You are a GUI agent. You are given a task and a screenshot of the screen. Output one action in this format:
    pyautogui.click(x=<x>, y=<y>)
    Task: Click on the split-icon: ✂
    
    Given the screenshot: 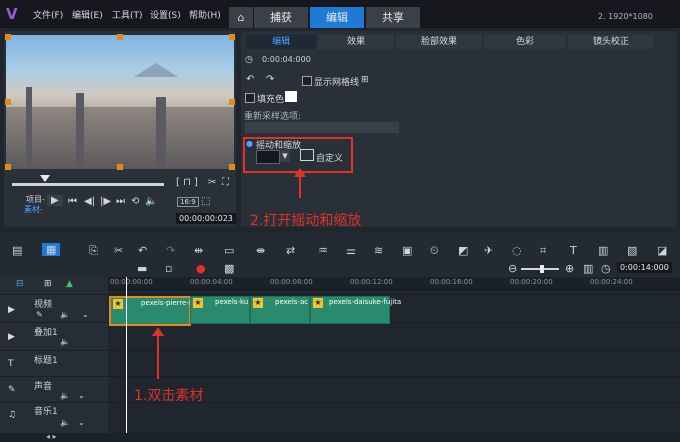 What is the action you would take?
    pyautogui.click(x=212, y=182)
    